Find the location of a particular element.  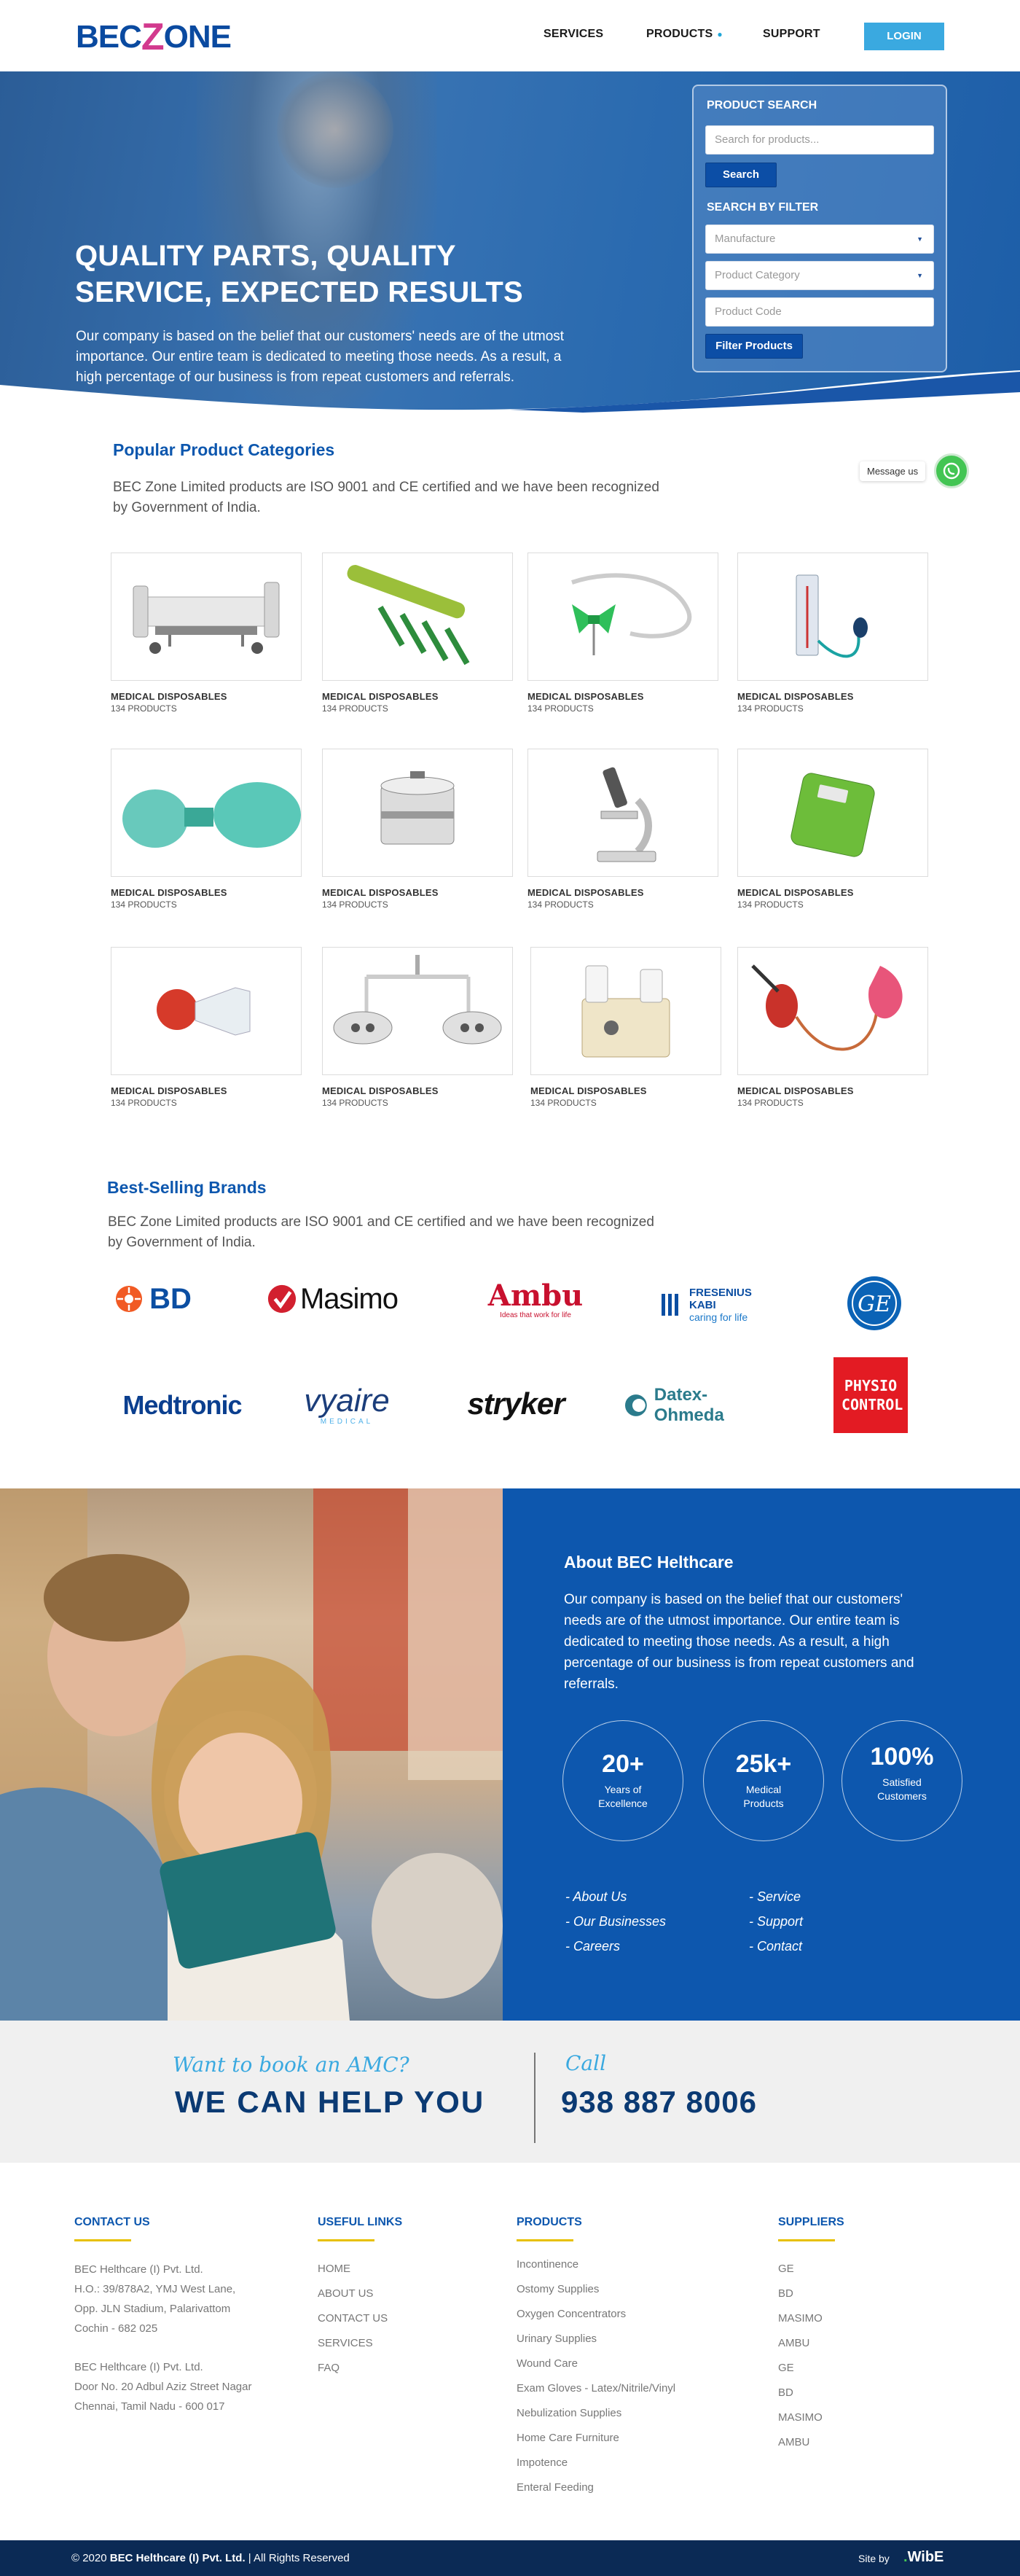

logo-cart-z: Z is located at coordinates (153, 37).